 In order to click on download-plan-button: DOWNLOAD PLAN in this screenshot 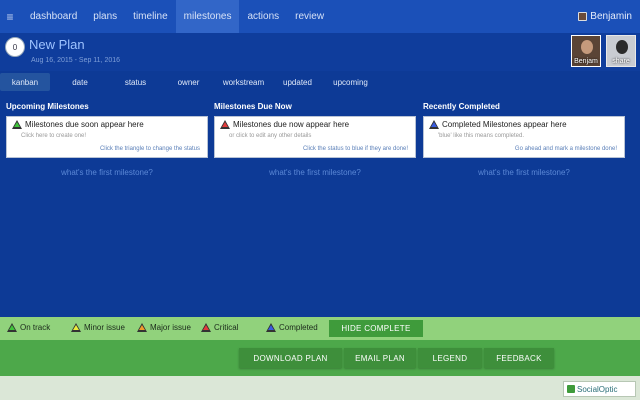, I will do `click(290, 358)`.